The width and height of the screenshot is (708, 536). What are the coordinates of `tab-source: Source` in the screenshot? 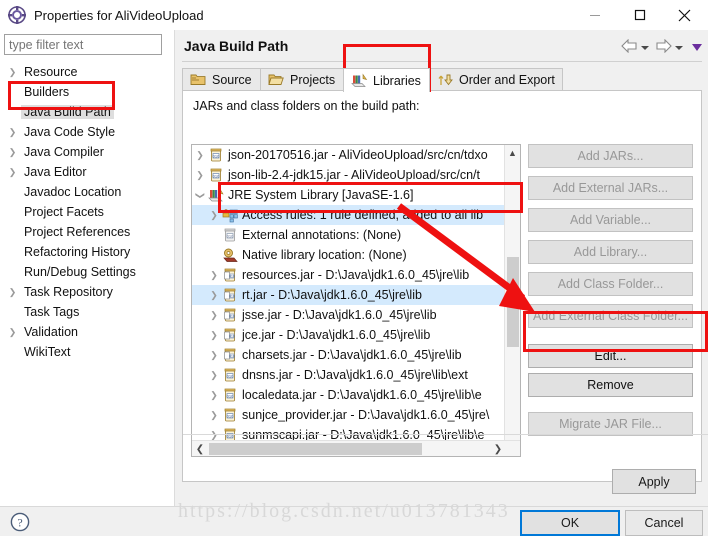 It's located at (221, 79).